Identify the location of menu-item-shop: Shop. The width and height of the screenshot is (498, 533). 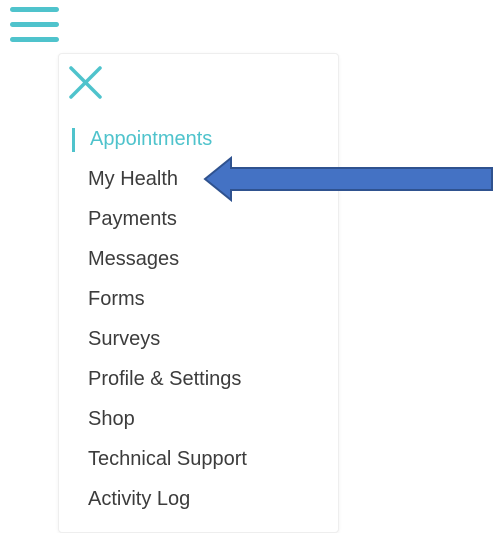
(203, 421).